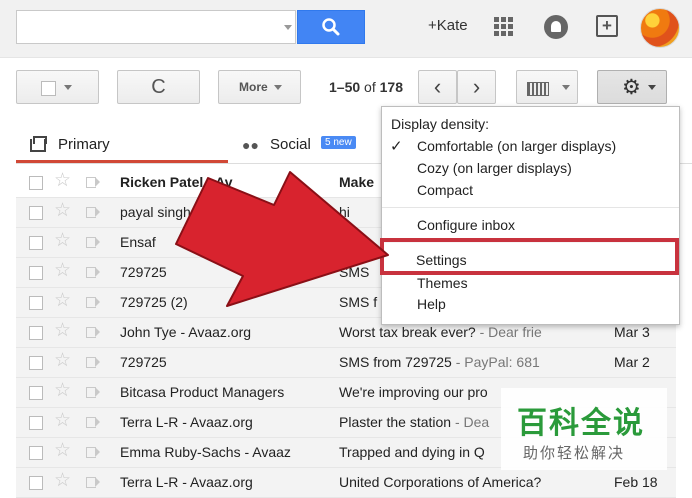  Describe the element at coordinates (581, 423) in the screenshot. I see `watermark-title: 百科全说` at that location.